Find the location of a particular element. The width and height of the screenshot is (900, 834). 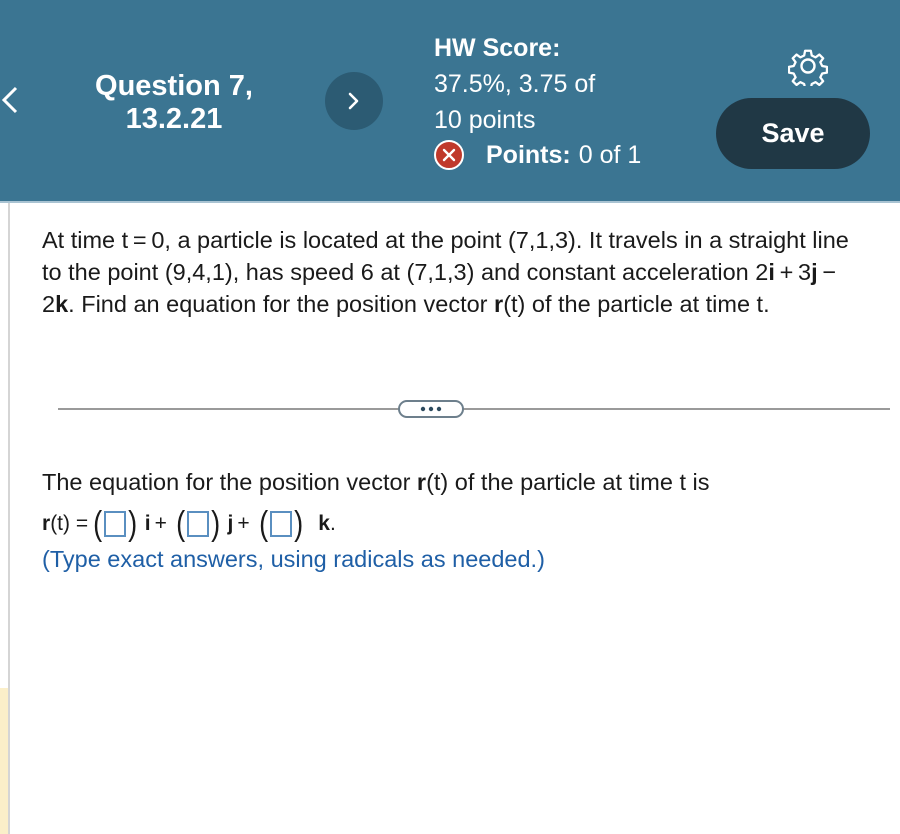

points-label: Points: is located at coordinates (528, 154).